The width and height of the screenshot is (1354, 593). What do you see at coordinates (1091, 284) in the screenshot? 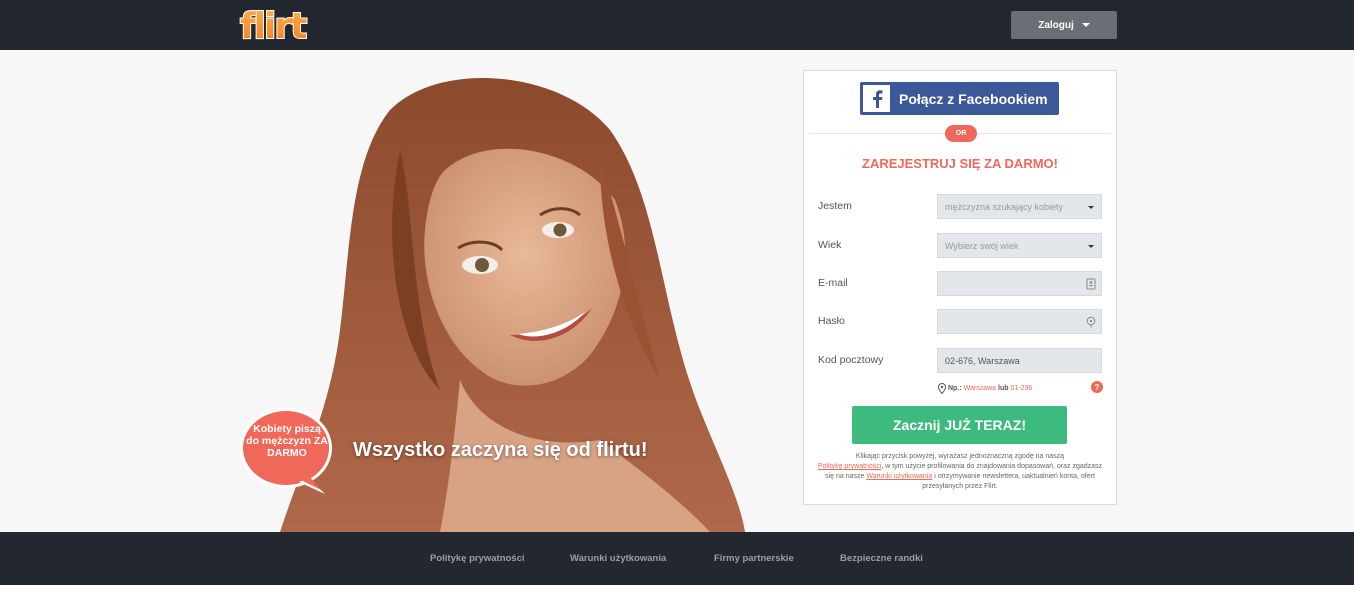
I see `id-card-icon` at bounding box center [1091, 284].